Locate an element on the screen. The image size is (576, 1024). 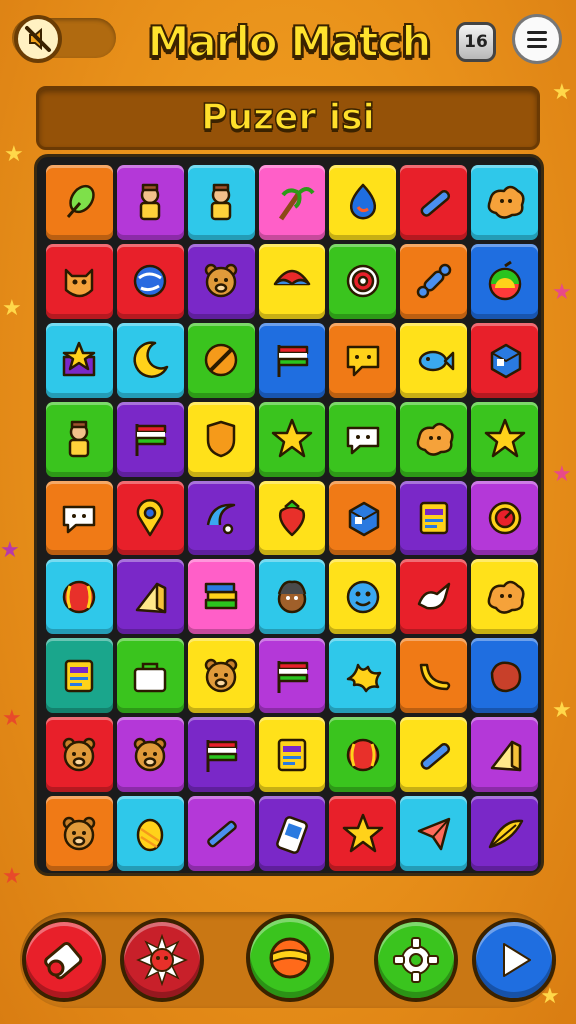
umbrella-icon is located at coordinates (292, 278).